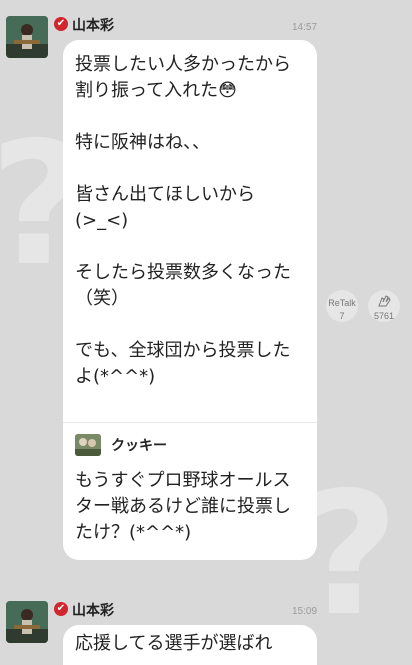  What do you see at coordinates (342, 316) in the screenshot?
I see `retalk-count: 7` at bounding box center [342, 316].